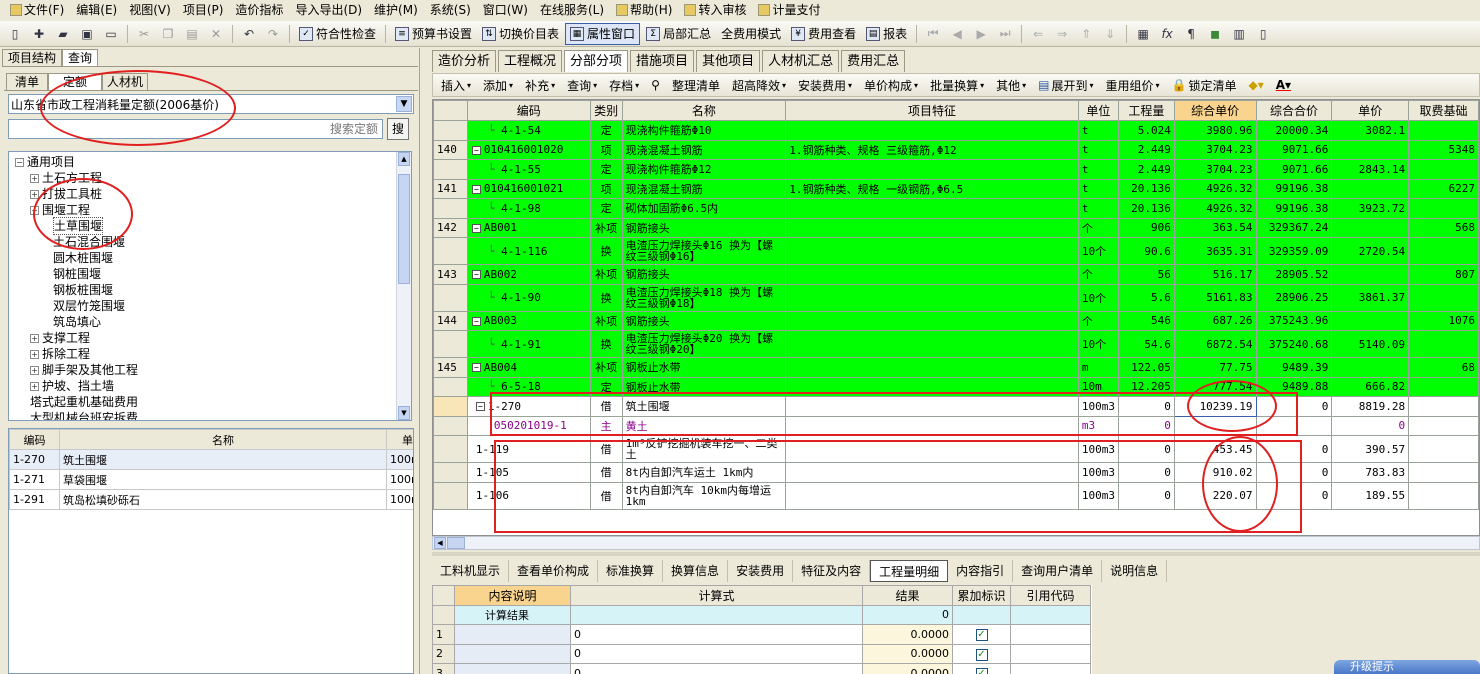 The width and height of the screenshot is (1480, 674). Describe the element at coordinates (956, 543) in the screenshot. I see `horizontal-scrollbar: ◀` at that location.